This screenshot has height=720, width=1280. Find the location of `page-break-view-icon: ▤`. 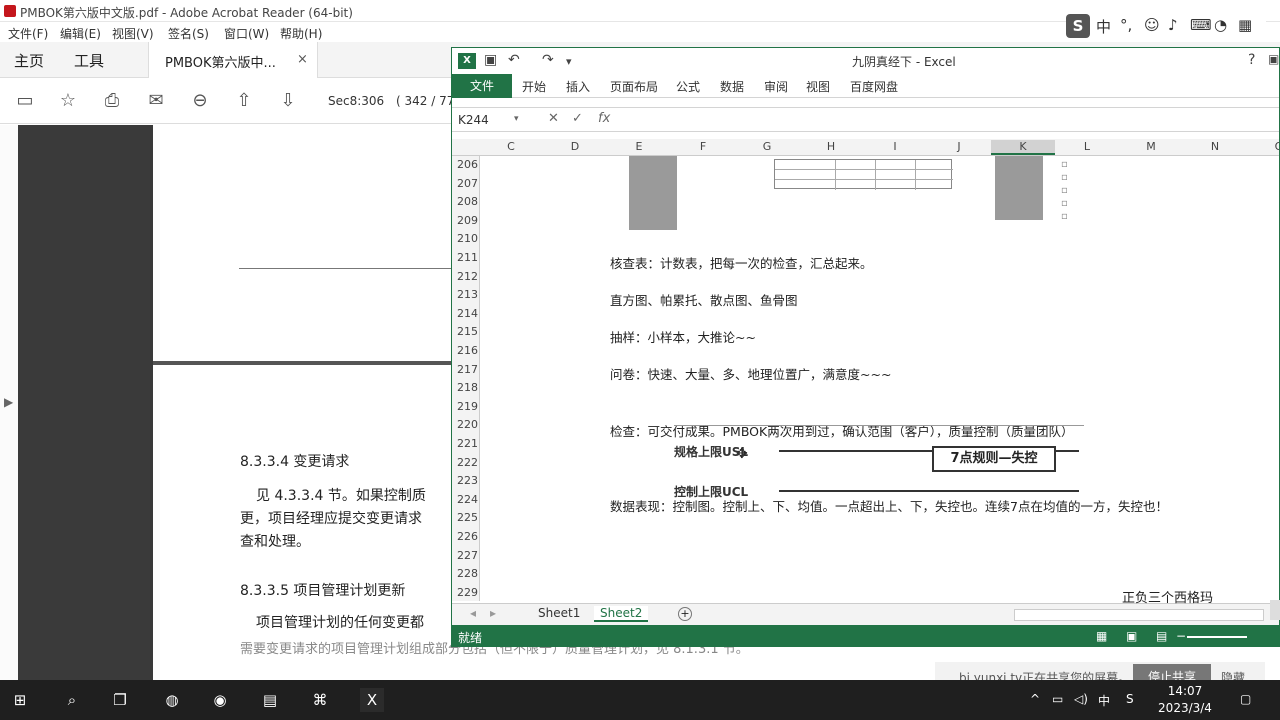

page-break-view-icon: ▤ is located at coordinates (1161, 636).